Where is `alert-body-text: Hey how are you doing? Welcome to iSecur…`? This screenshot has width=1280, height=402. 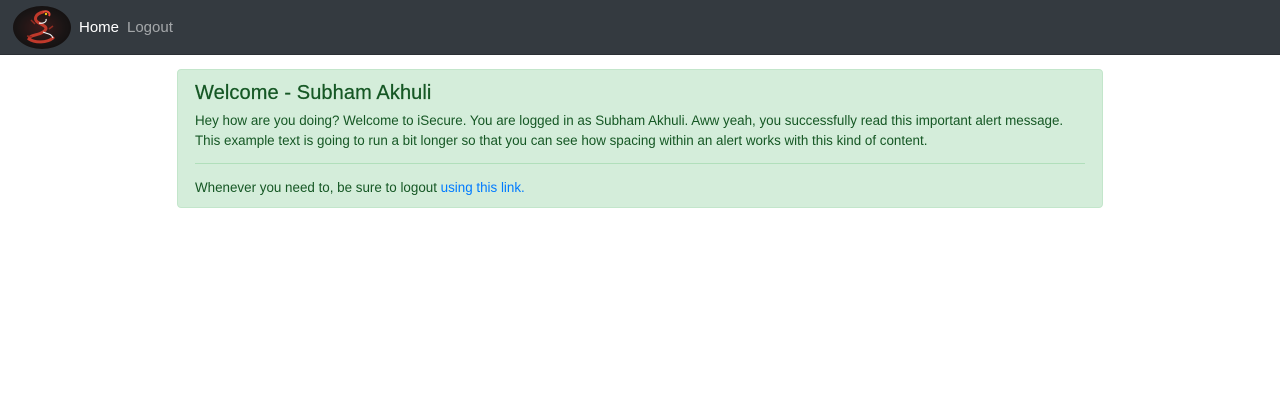 alert-body-text: Hey how are you doing? Welcome to iSecur… is located at coordinates (629, 130).